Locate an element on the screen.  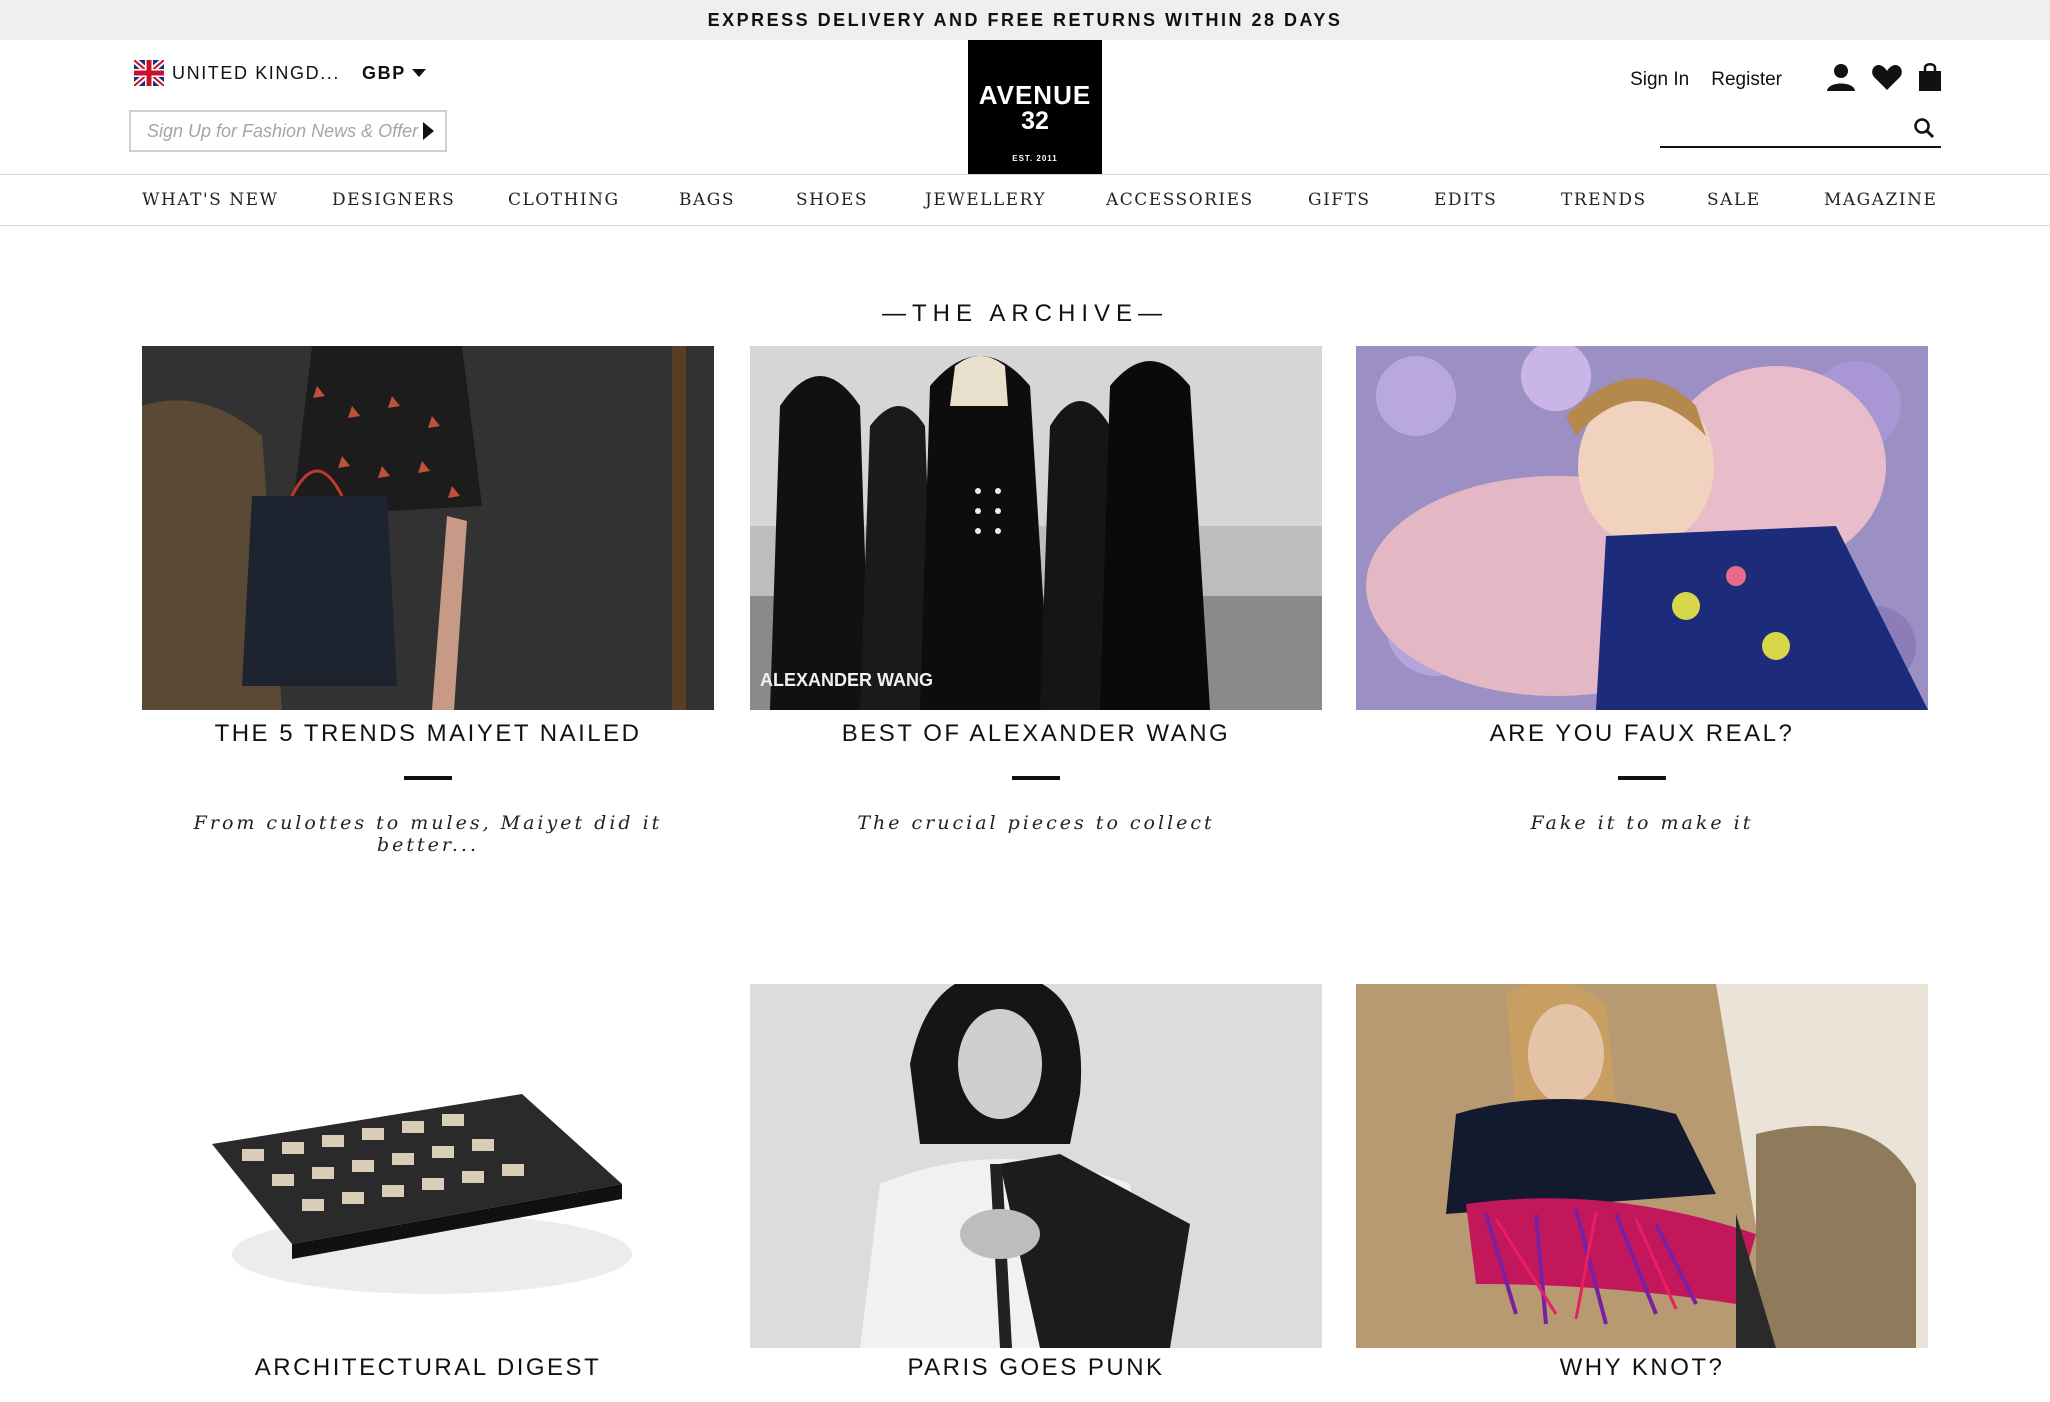
search-bar is located at coordinates (1800, 130).